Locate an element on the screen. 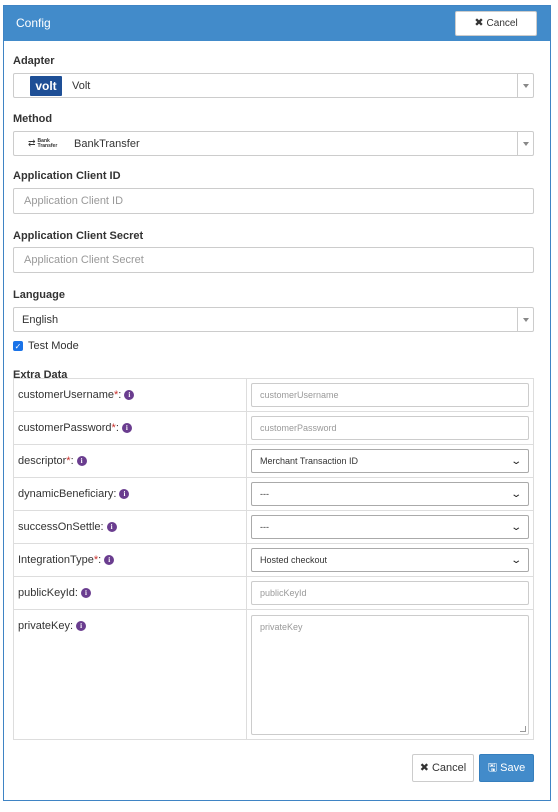 The height and width of the screenshot is (812, 558). method-select: ⇄ Bank Transfer BankTransfer is located at coordinates (273, 143).